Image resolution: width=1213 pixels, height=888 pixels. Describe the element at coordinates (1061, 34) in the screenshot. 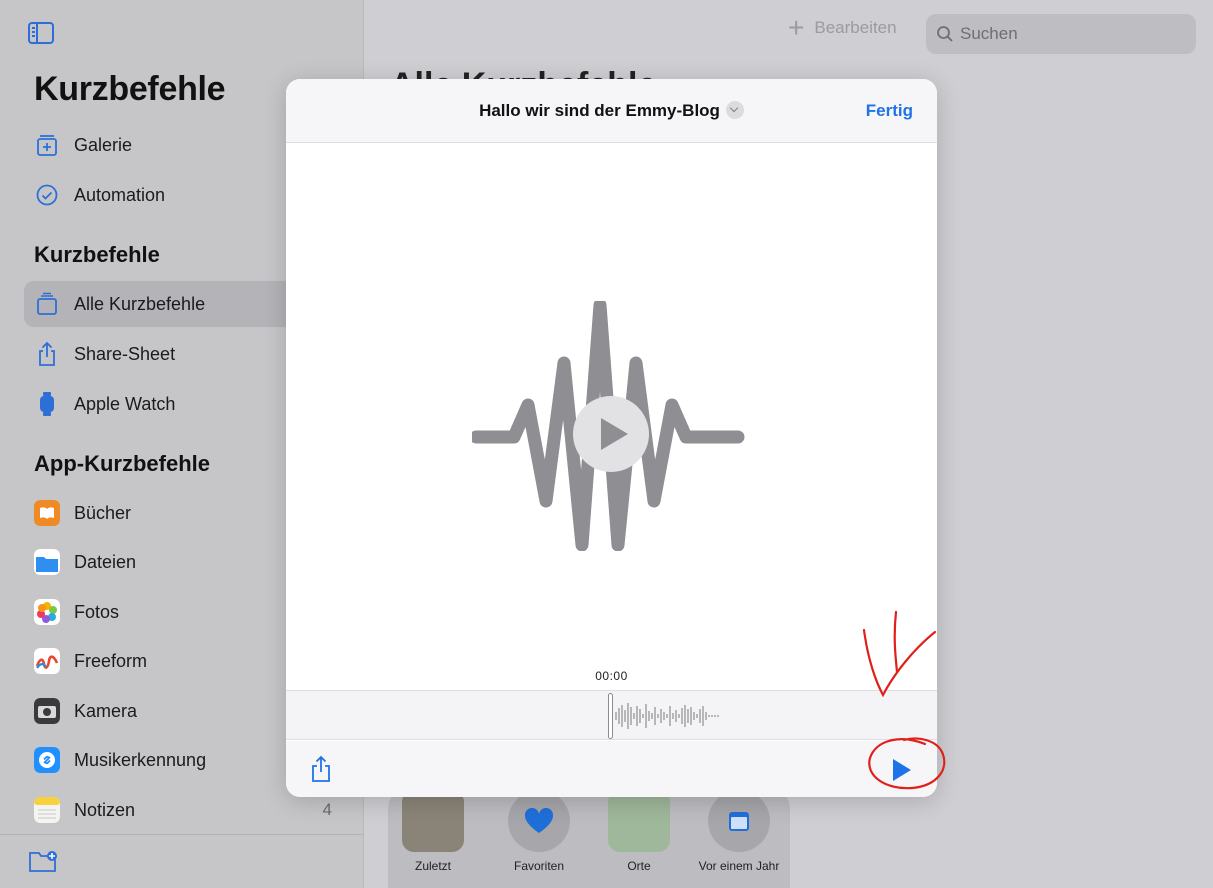

I see `search-field: Suchen` at that location.